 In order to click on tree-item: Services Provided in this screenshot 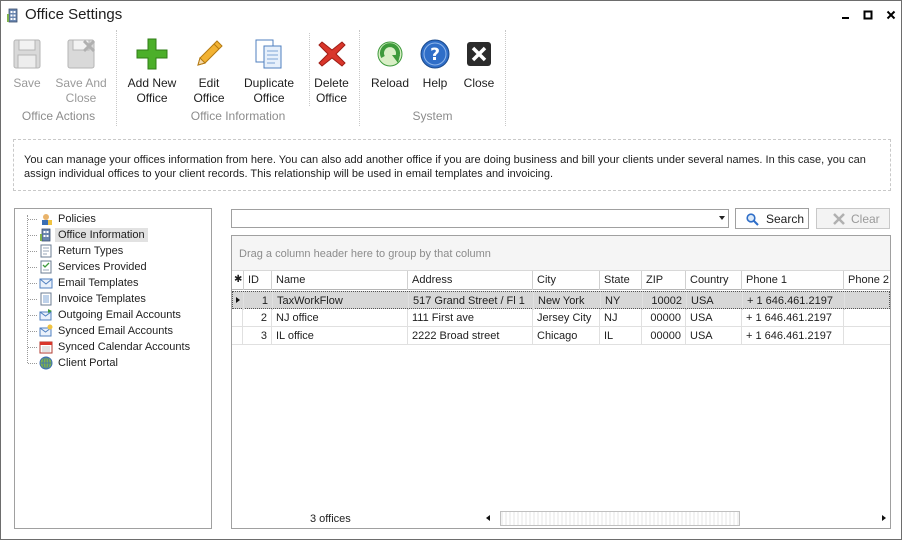, I will do `click(113, 267)`.